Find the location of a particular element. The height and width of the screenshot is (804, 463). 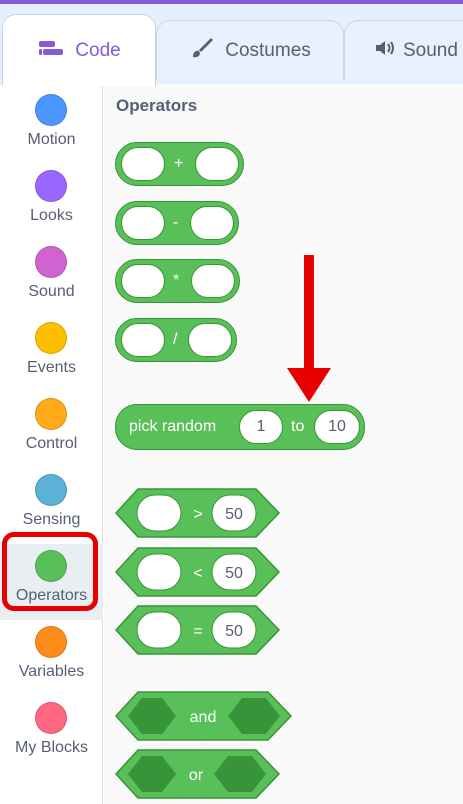

operator-symbol: / is located at coordinates (175, 339).